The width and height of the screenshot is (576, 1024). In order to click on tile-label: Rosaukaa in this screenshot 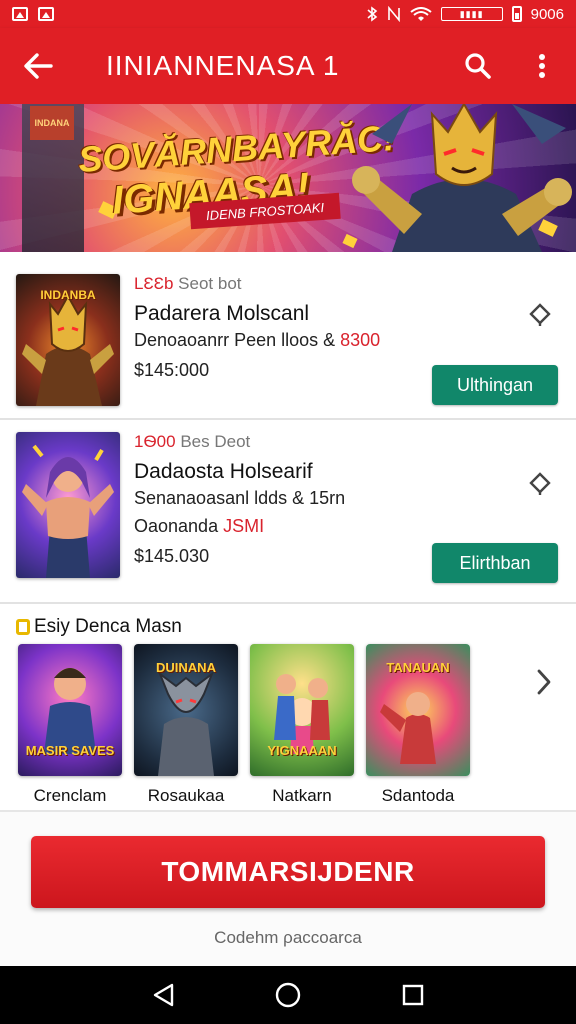, I will do `click(186, 796)`.